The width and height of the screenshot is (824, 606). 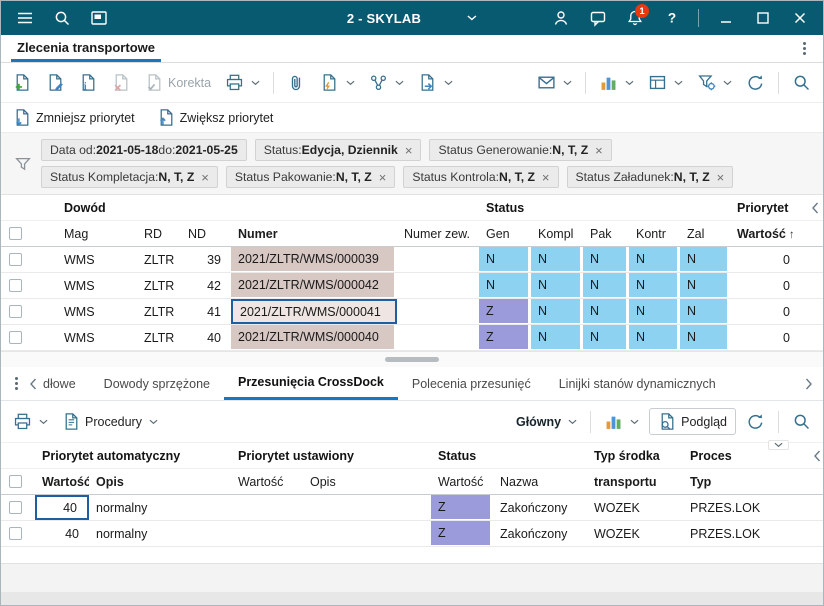 I want to click on view-button, so click(x=665, y=82).